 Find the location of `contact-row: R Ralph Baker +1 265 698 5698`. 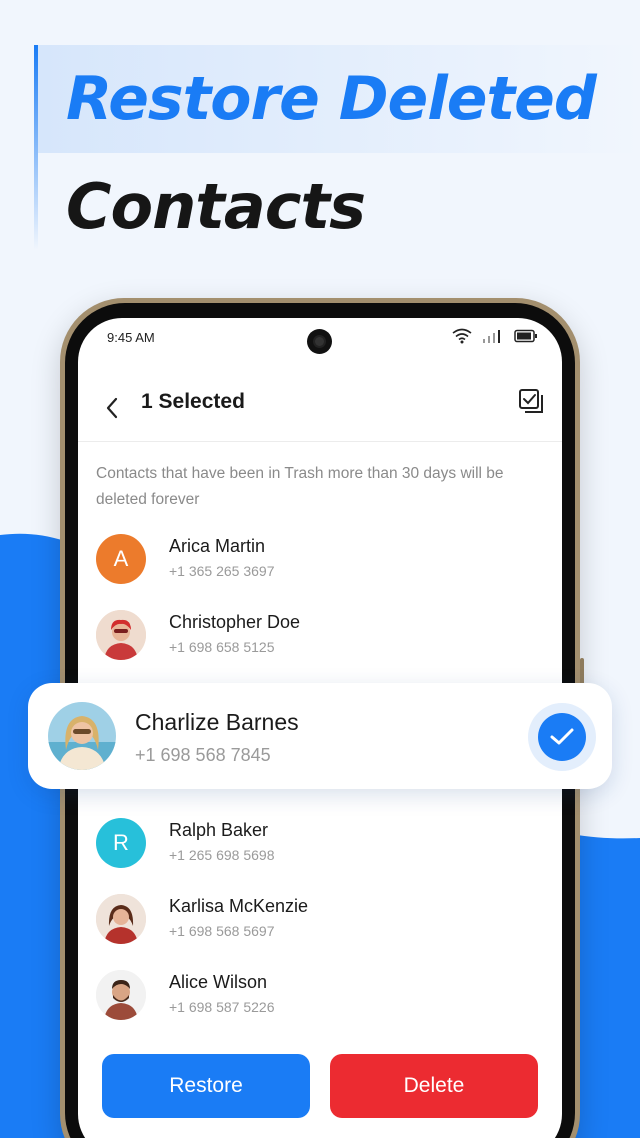

contact-row: R Ralph Baker +1 265 698 5698 is located at coordinates (316, 845).